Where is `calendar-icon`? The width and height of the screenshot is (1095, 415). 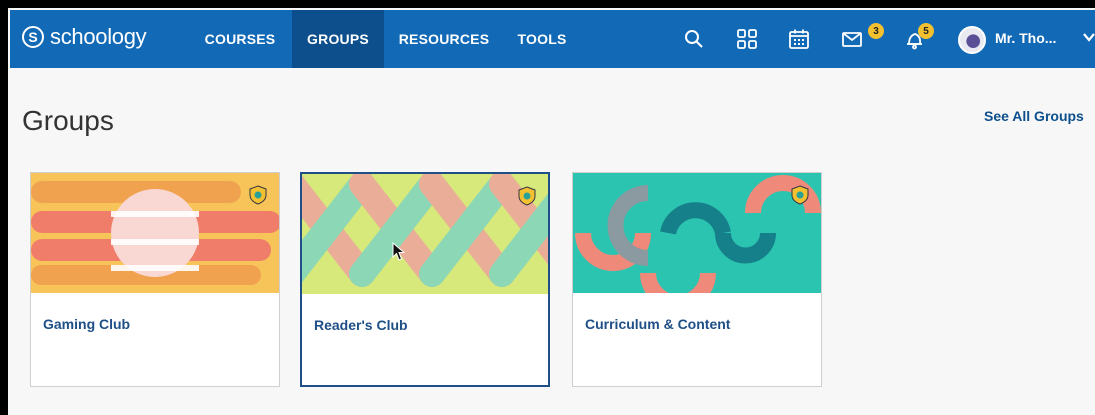 calendar-icon is located at coordinates (799, 39).